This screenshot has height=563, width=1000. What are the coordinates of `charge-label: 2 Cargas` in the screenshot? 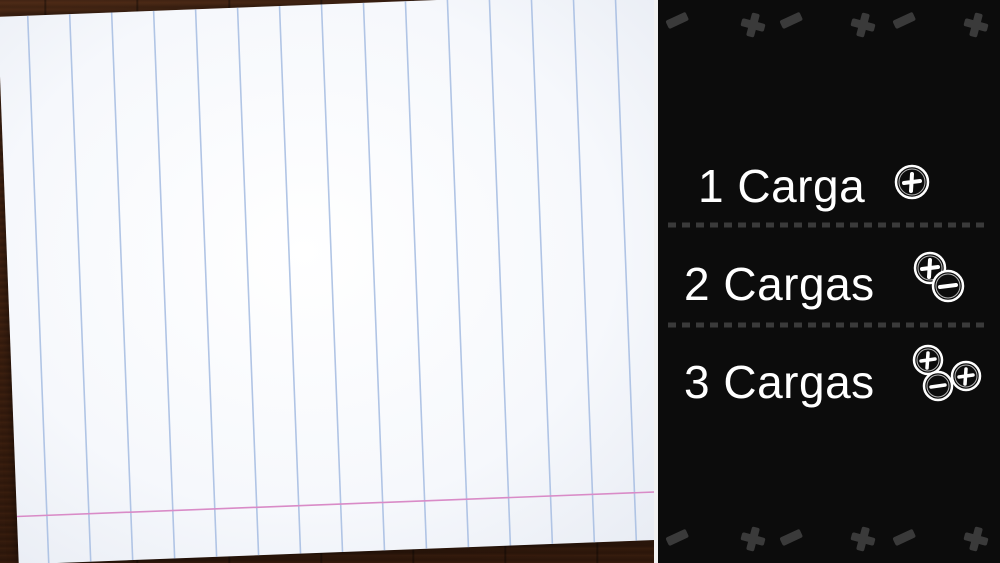 It's located at (779, 284).